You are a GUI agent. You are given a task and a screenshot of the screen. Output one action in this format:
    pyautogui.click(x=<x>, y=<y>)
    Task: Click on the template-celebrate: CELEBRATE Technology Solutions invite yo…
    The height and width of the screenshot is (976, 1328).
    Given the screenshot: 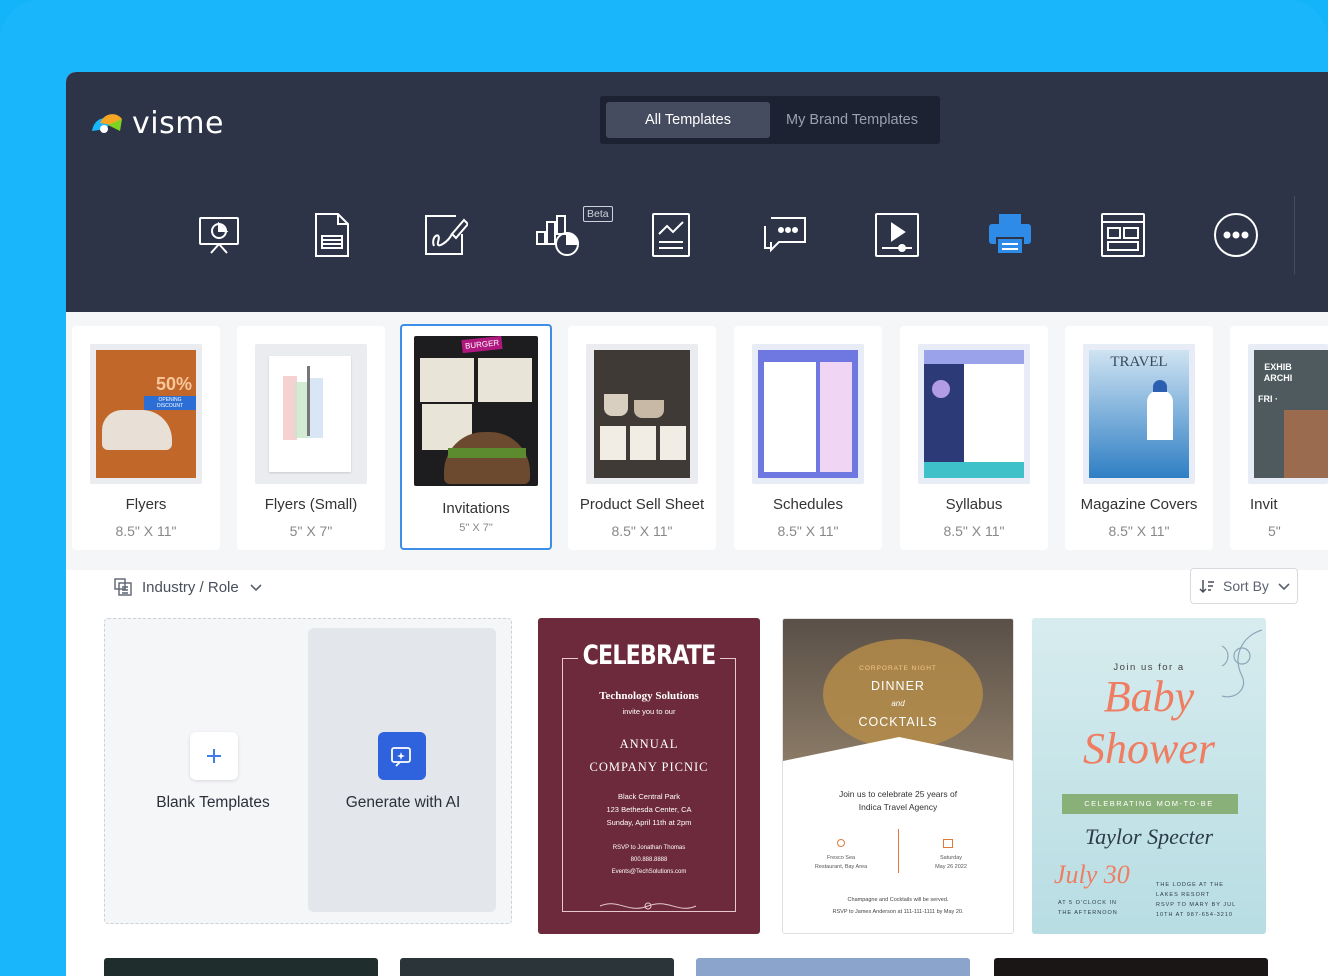 What is the action you would take?
    pyautogui.click(x=649, y=776)
    